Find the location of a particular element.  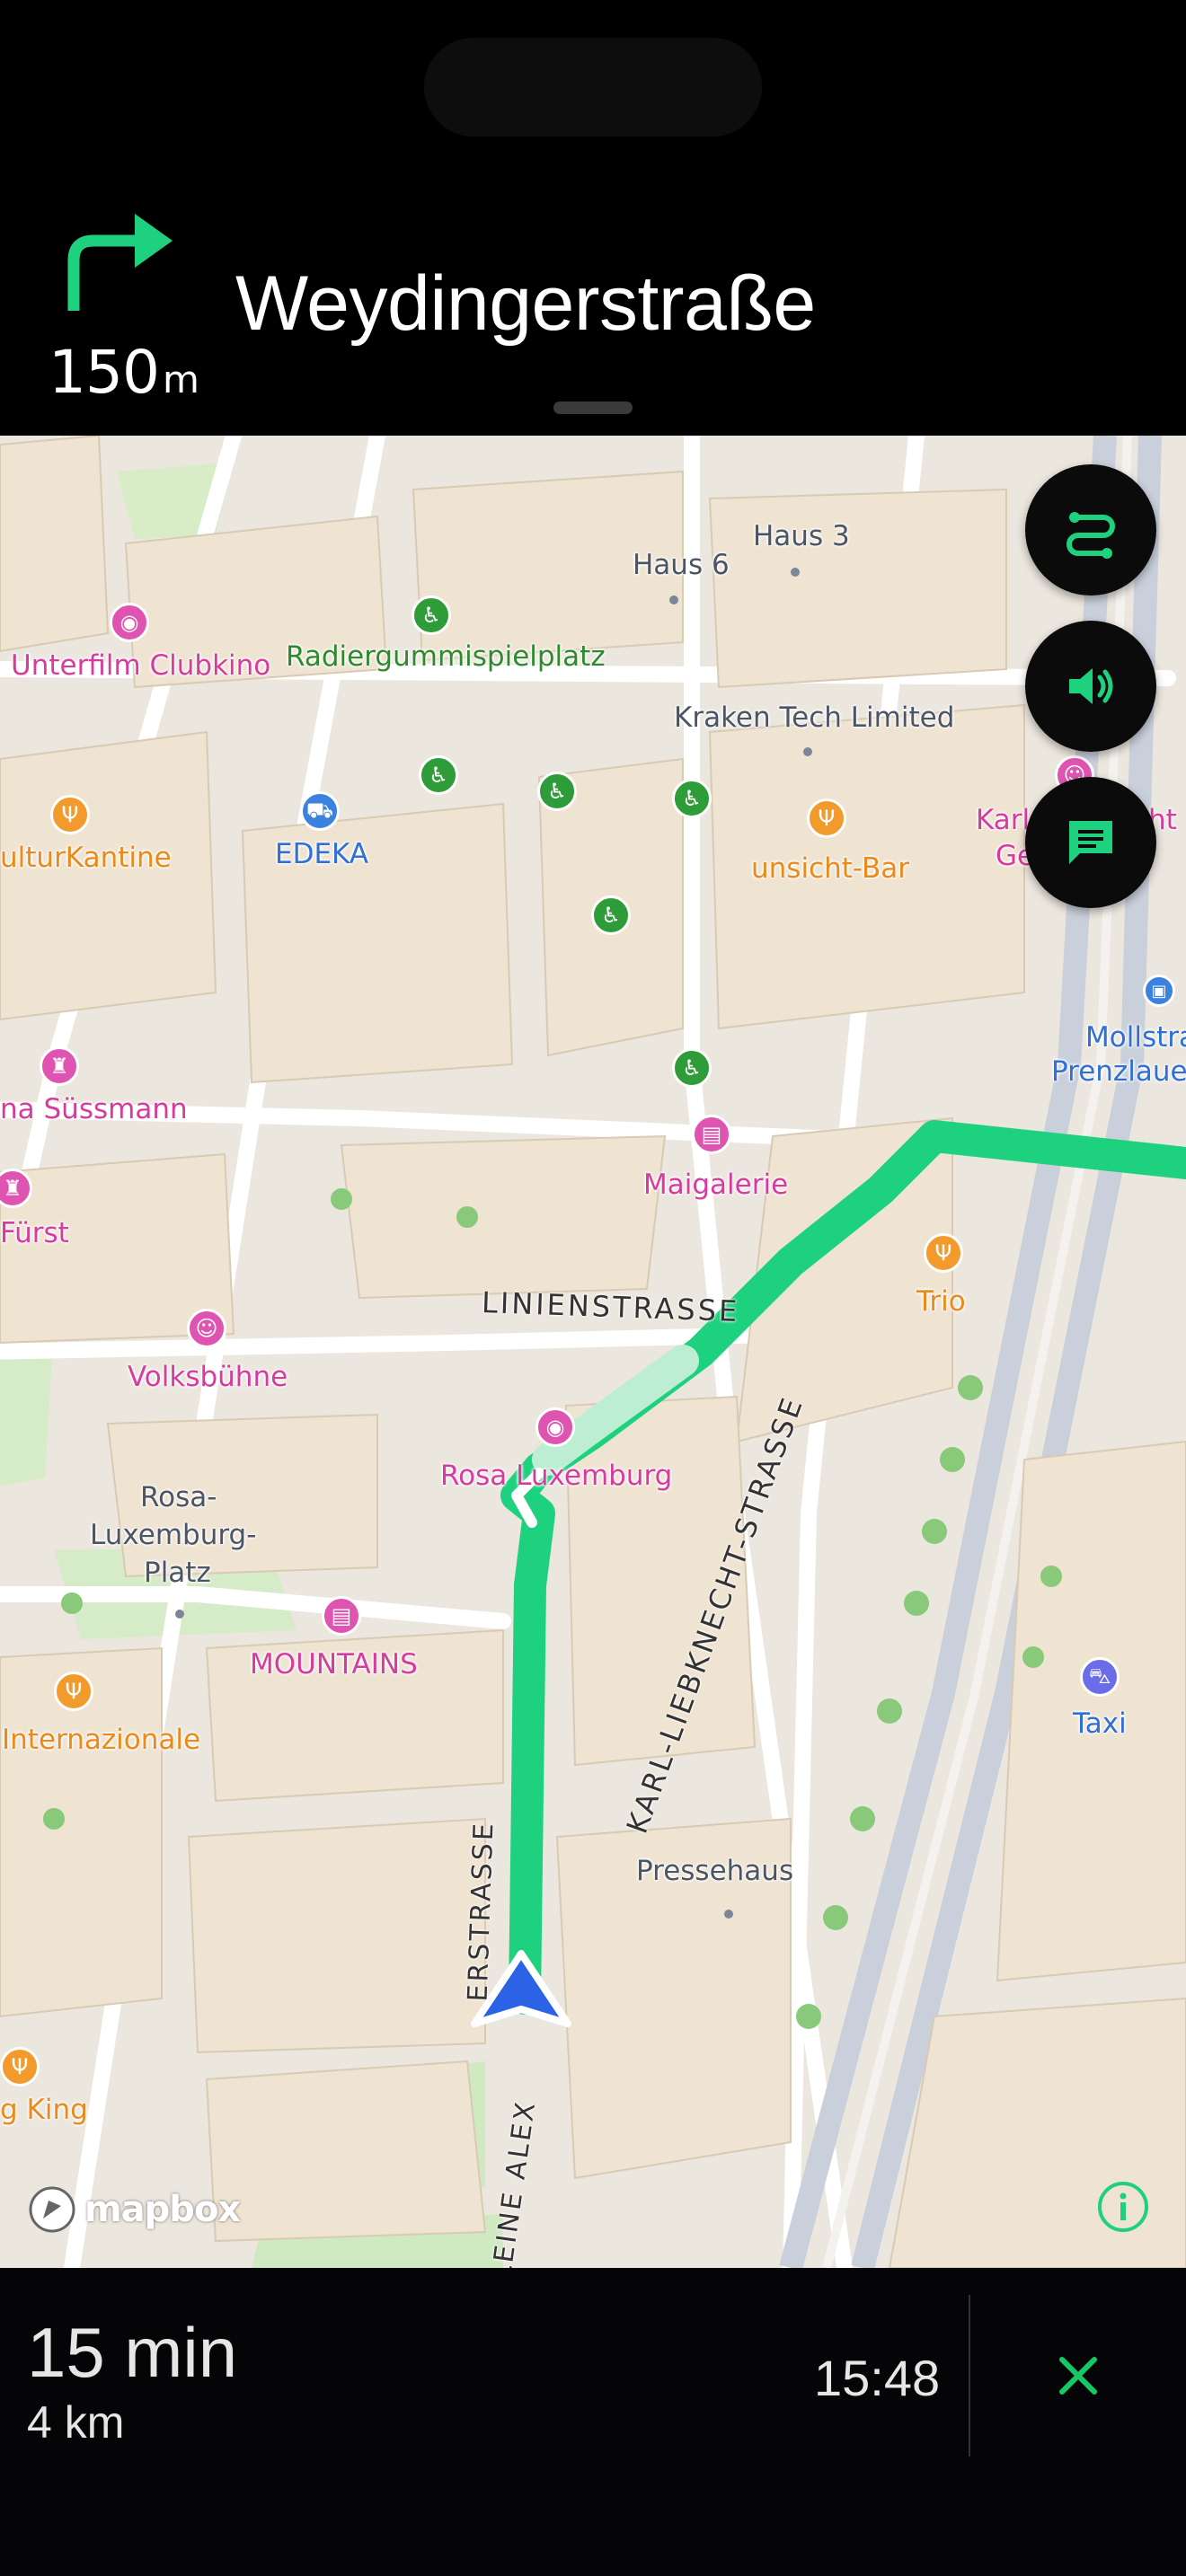

poi-label: na Süssmann is located at coordinates (94, 1109).